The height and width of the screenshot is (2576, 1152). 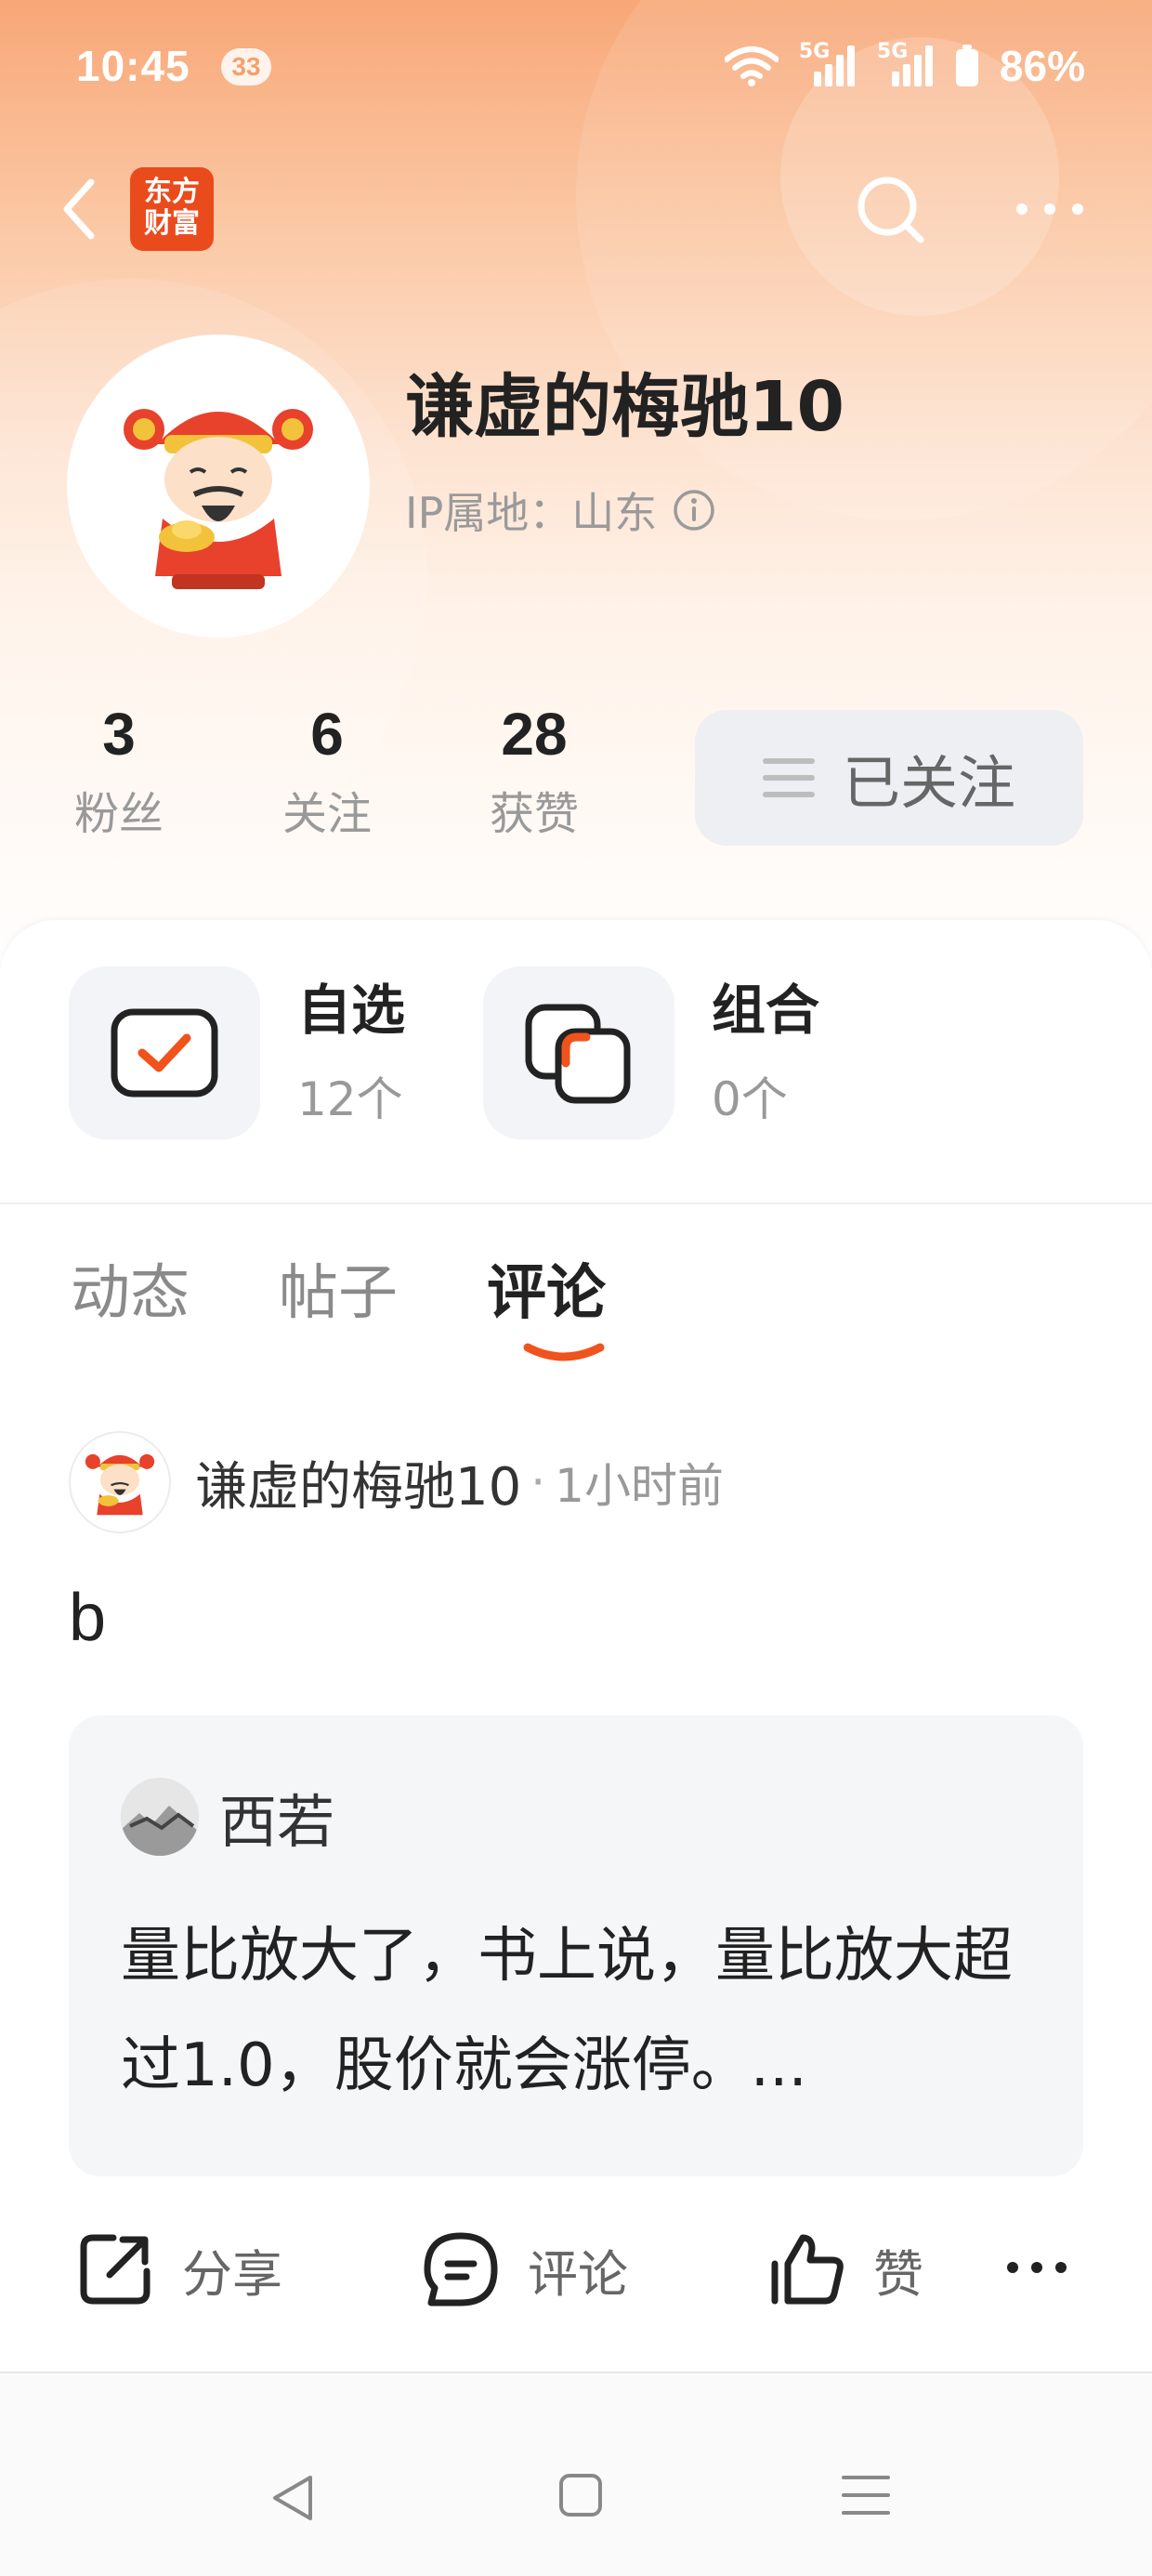 I want to click on signal-5g-1: 5G, so click(x=828, y=64).